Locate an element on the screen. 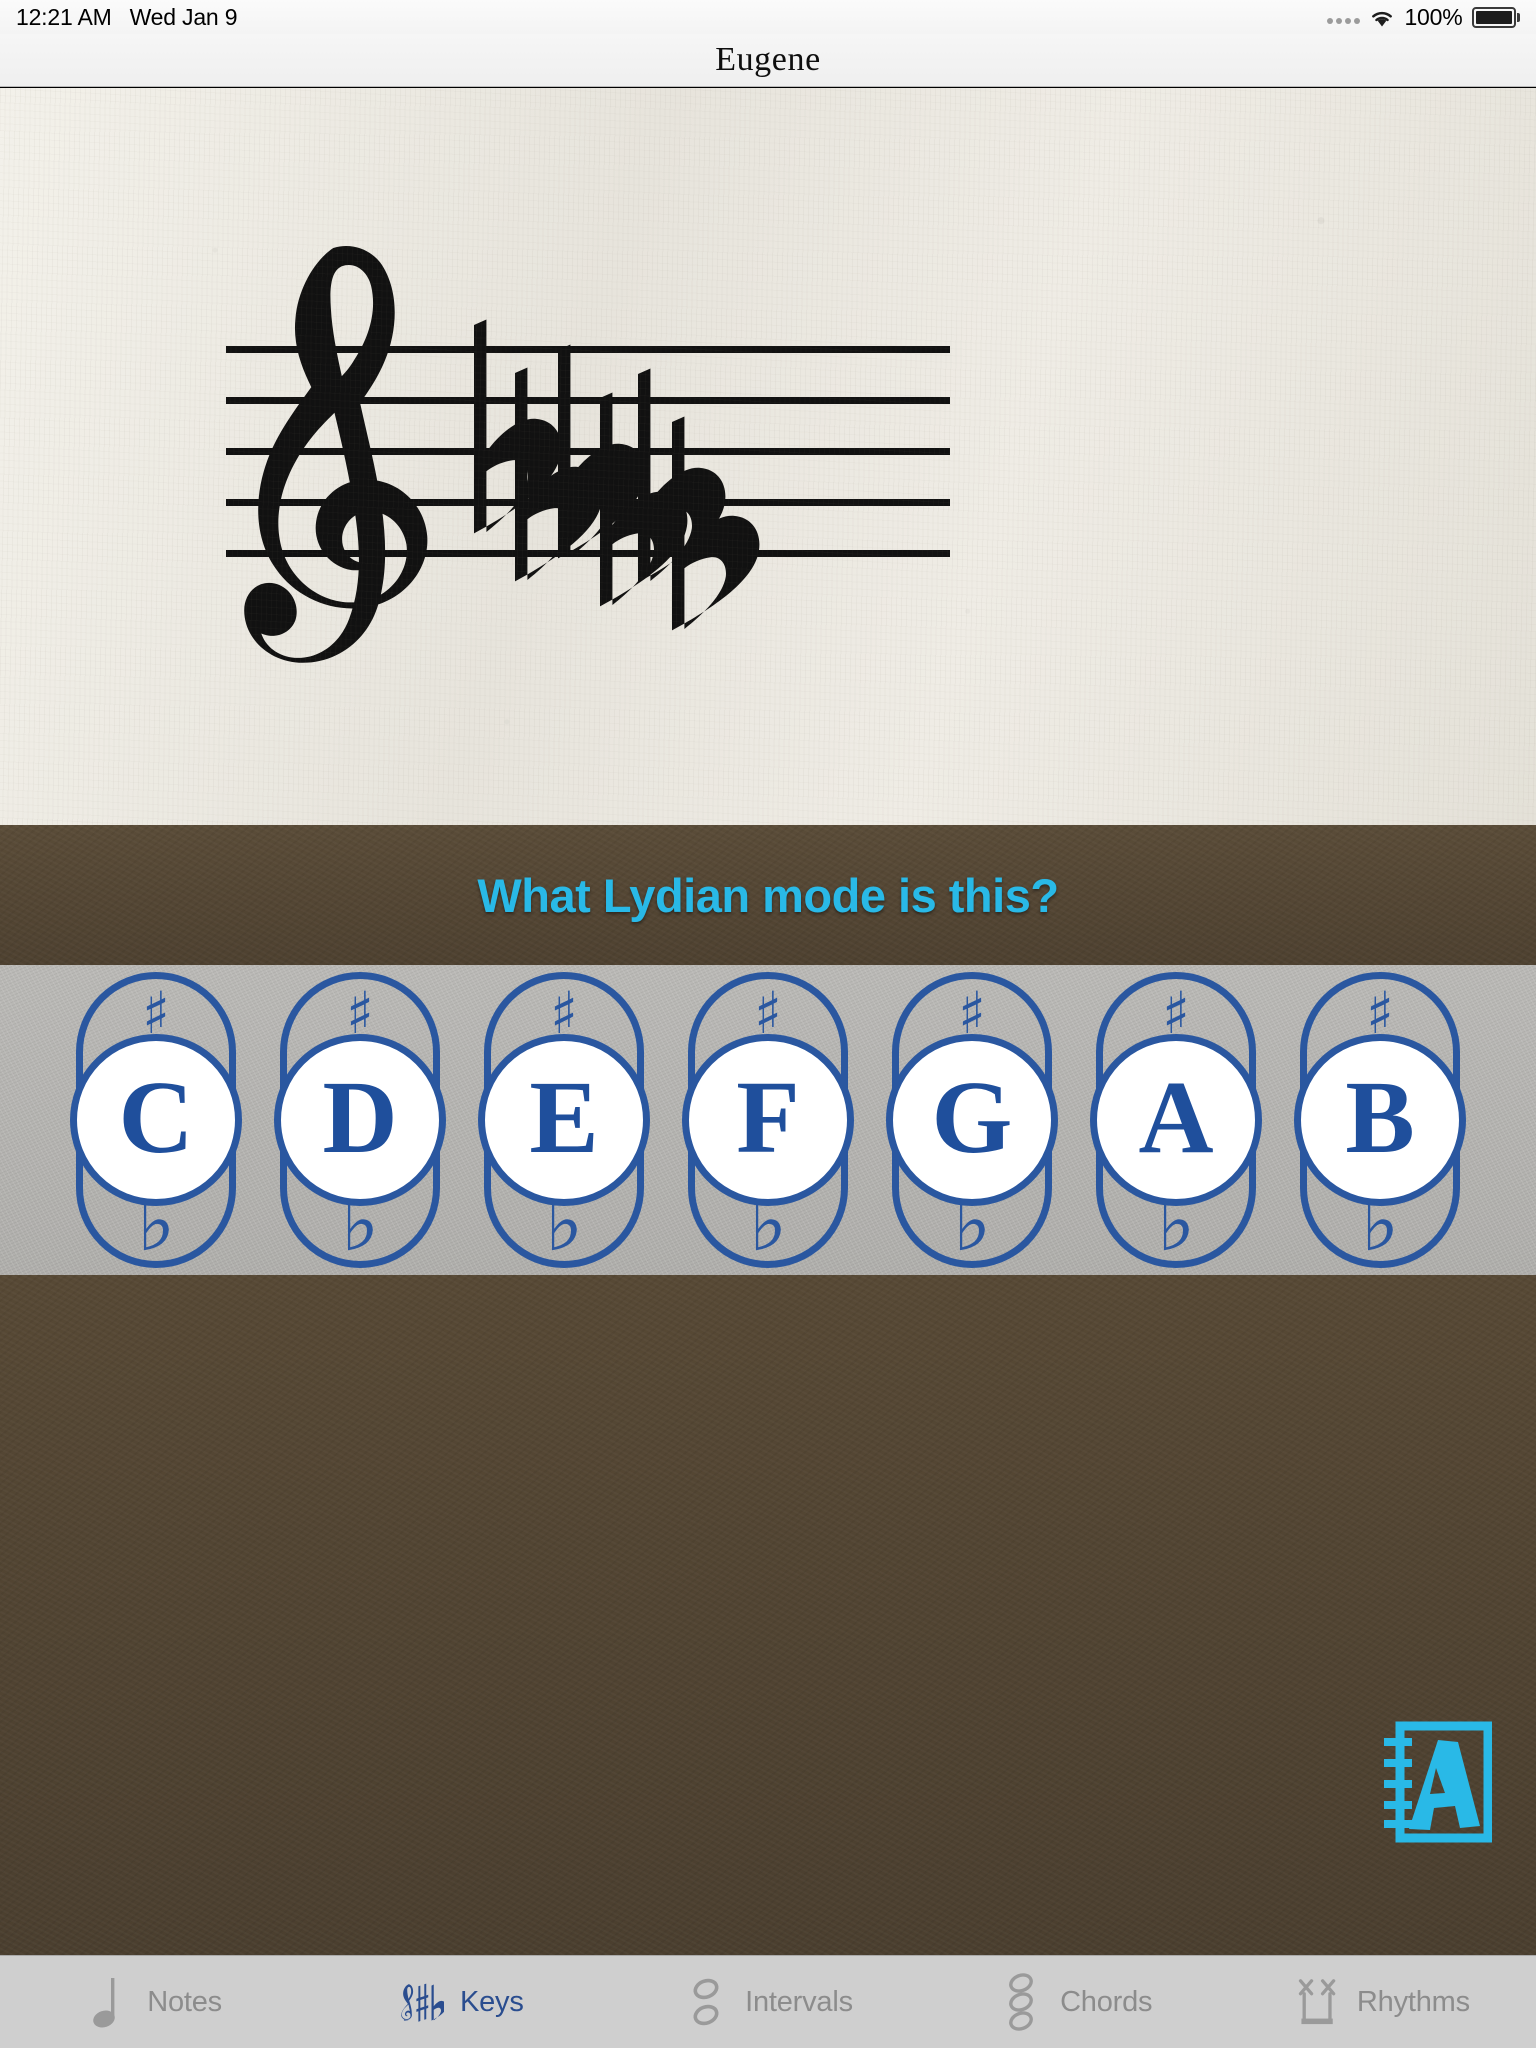 Image resolution: width=1536 pixels, height=2048 pixels. answer-note-circle: D is located at coordinates (360, 1120).